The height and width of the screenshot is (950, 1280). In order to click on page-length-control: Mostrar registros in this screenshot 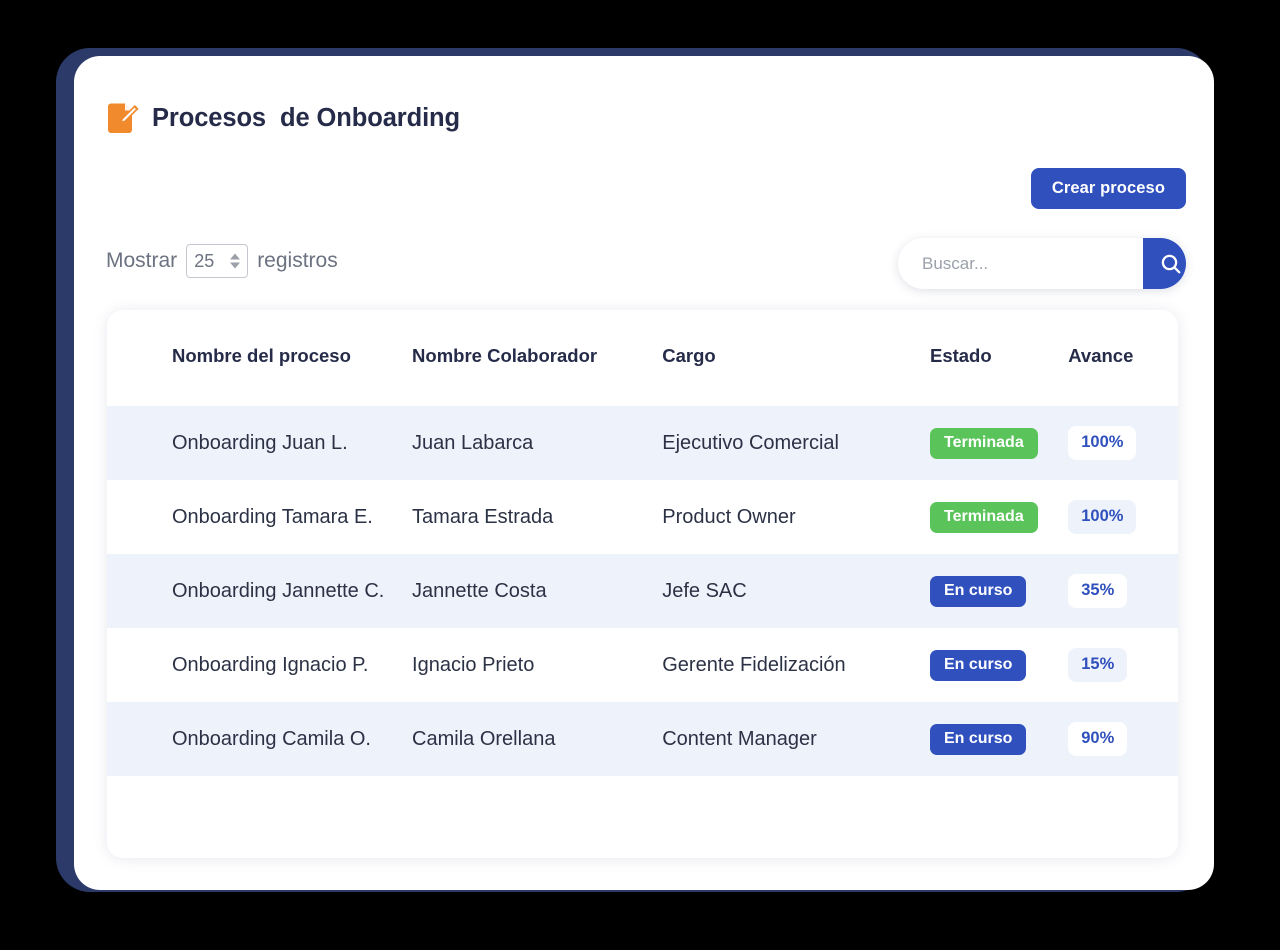, I will do `click(222, 261)`.